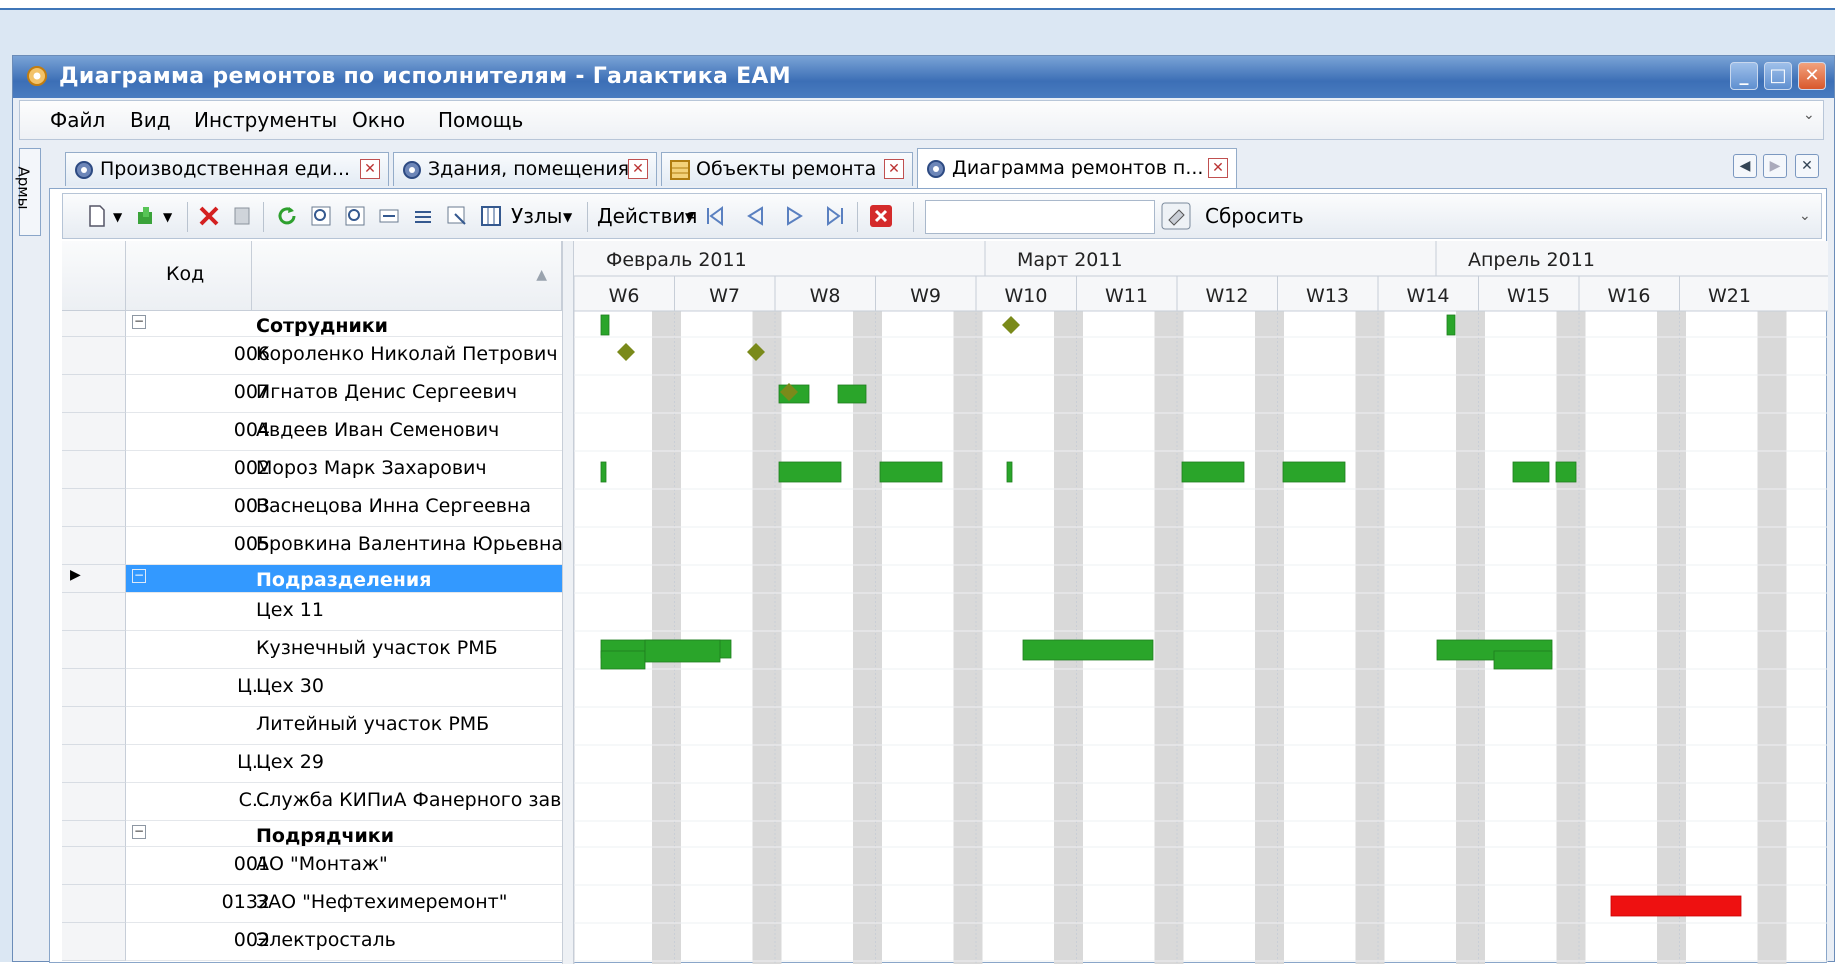  What do you see at coordinates (344, 432) in the screenshot?
I see `table-row: 004 Авдеев Иван Семенович` at bounding box center [344, 432].